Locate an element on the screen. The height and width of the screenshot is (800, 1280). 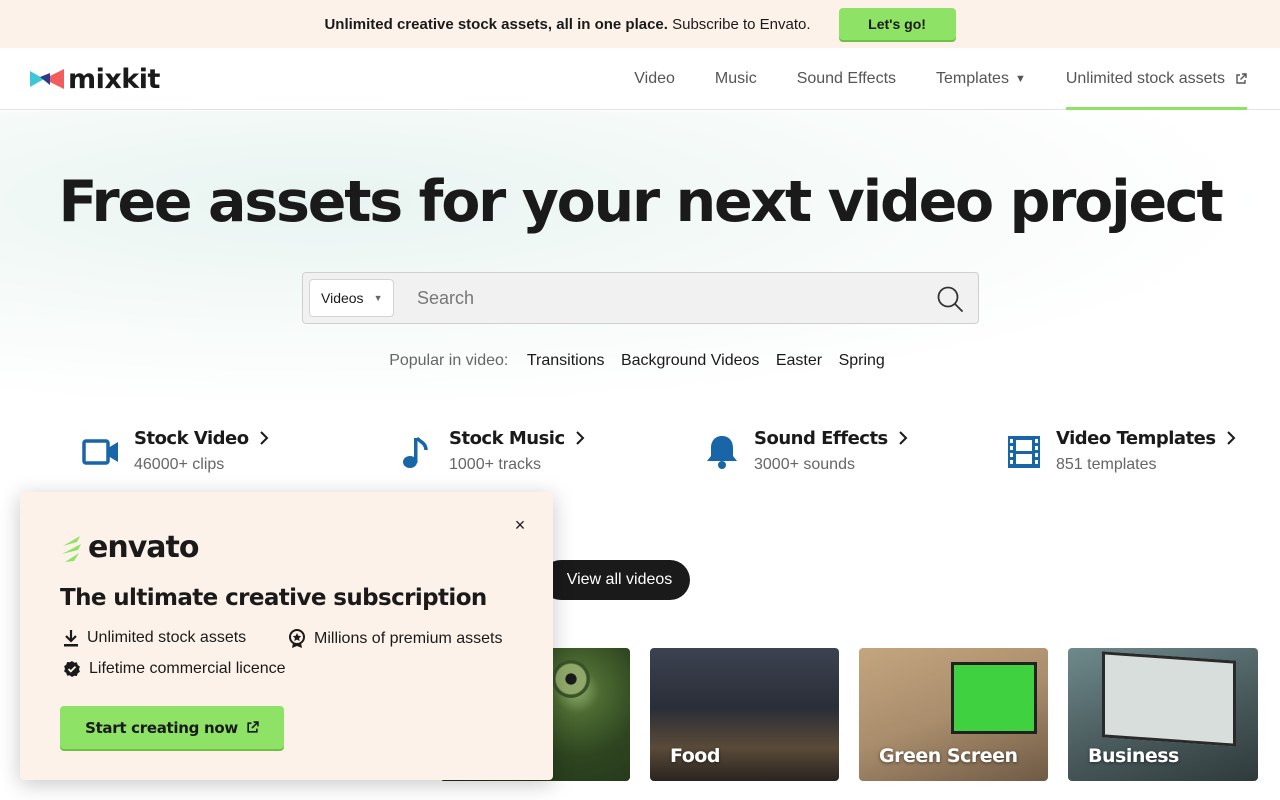
nav-video-label: Video is located at coordinates (654, 78).